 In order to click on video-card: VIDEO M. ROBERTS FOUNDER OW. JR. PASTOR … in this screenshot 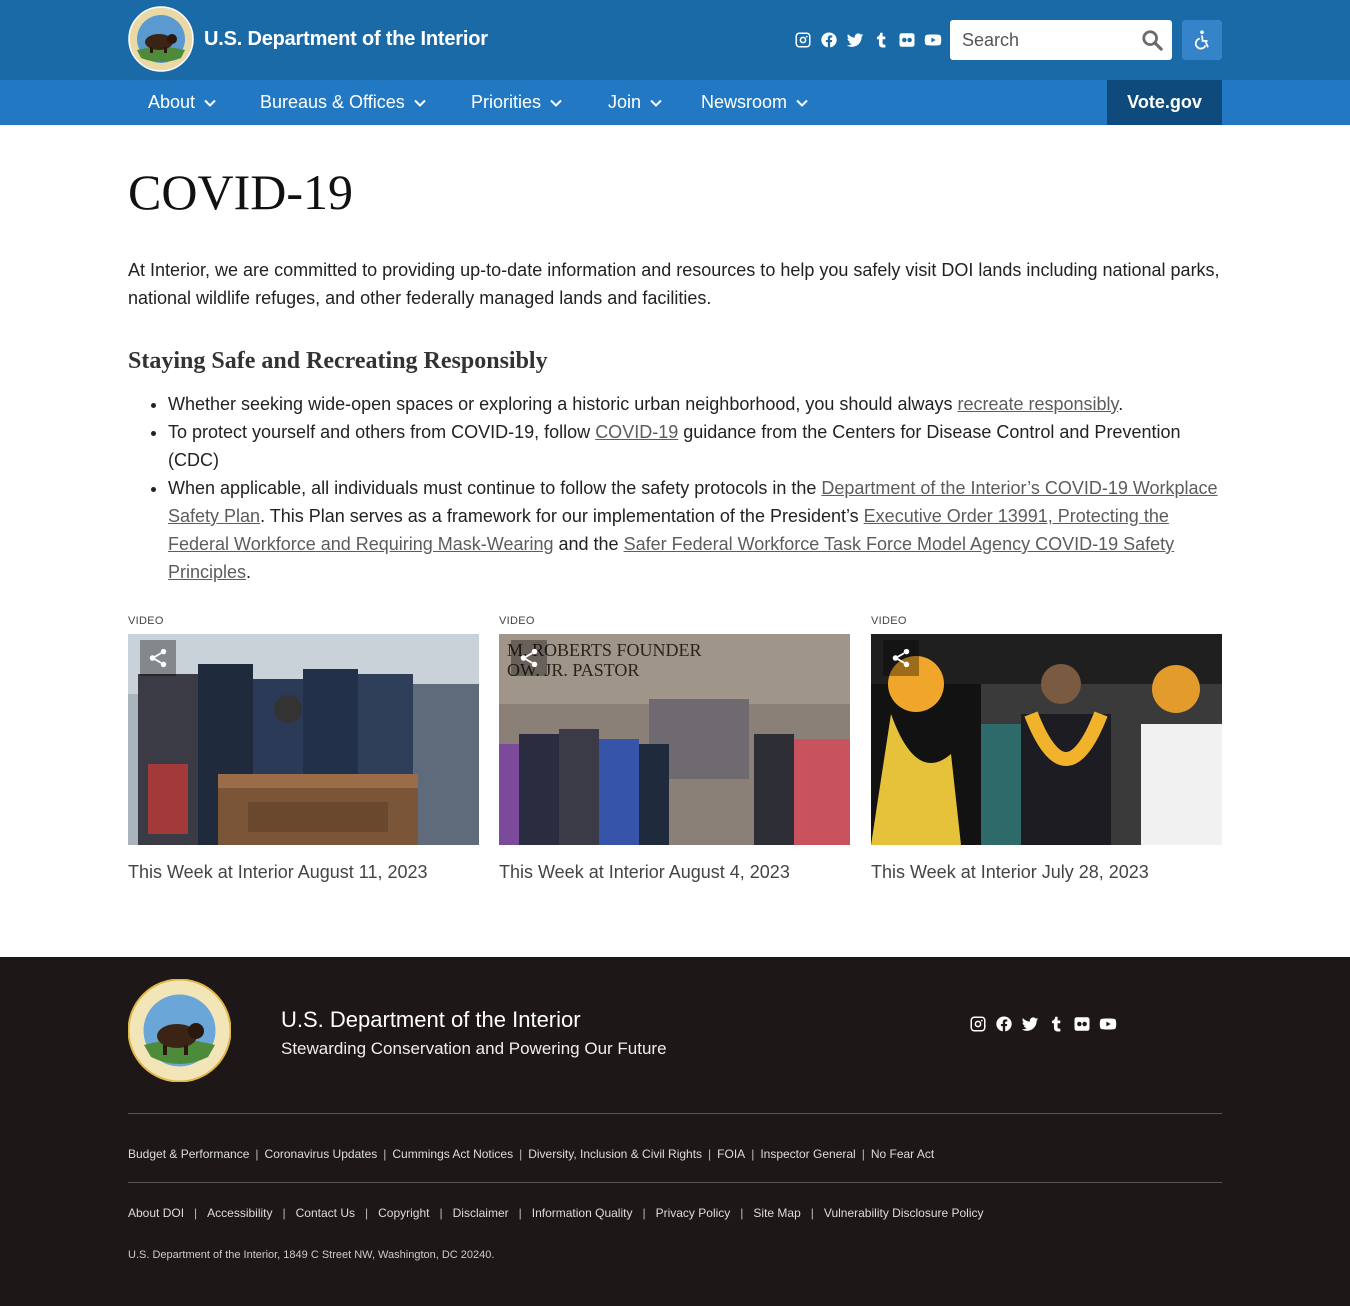, I will do `click(674, 749)`.